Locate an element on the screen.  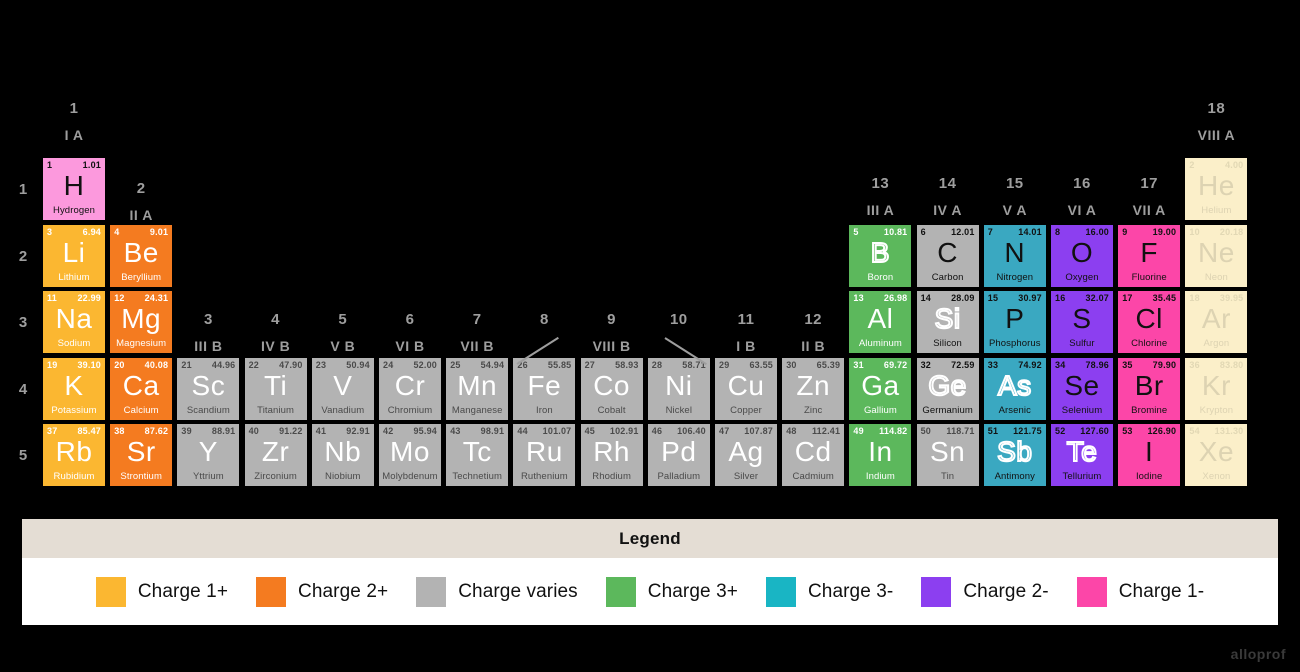
element-cell-cd: 48 112.41 Cd Cadmium is located at coordinates (813, 455).